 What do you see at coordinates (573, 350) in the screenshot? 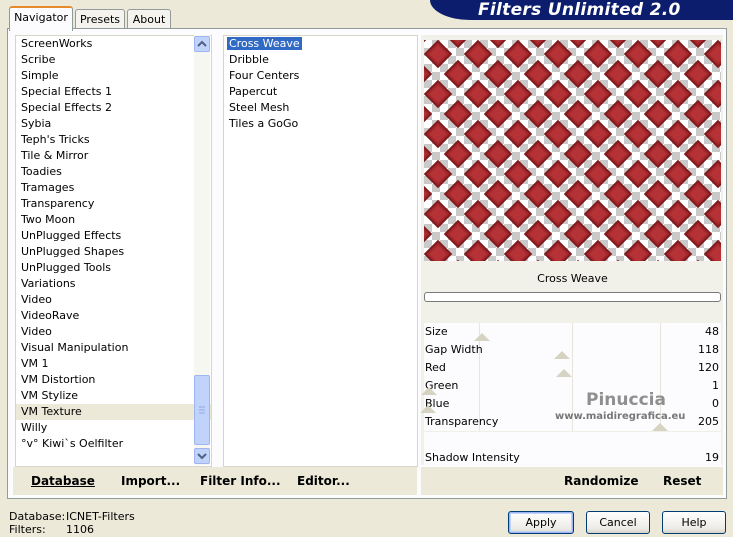
I see `param-gap-width: Gap Width 118` at bounding box center [573, 350].